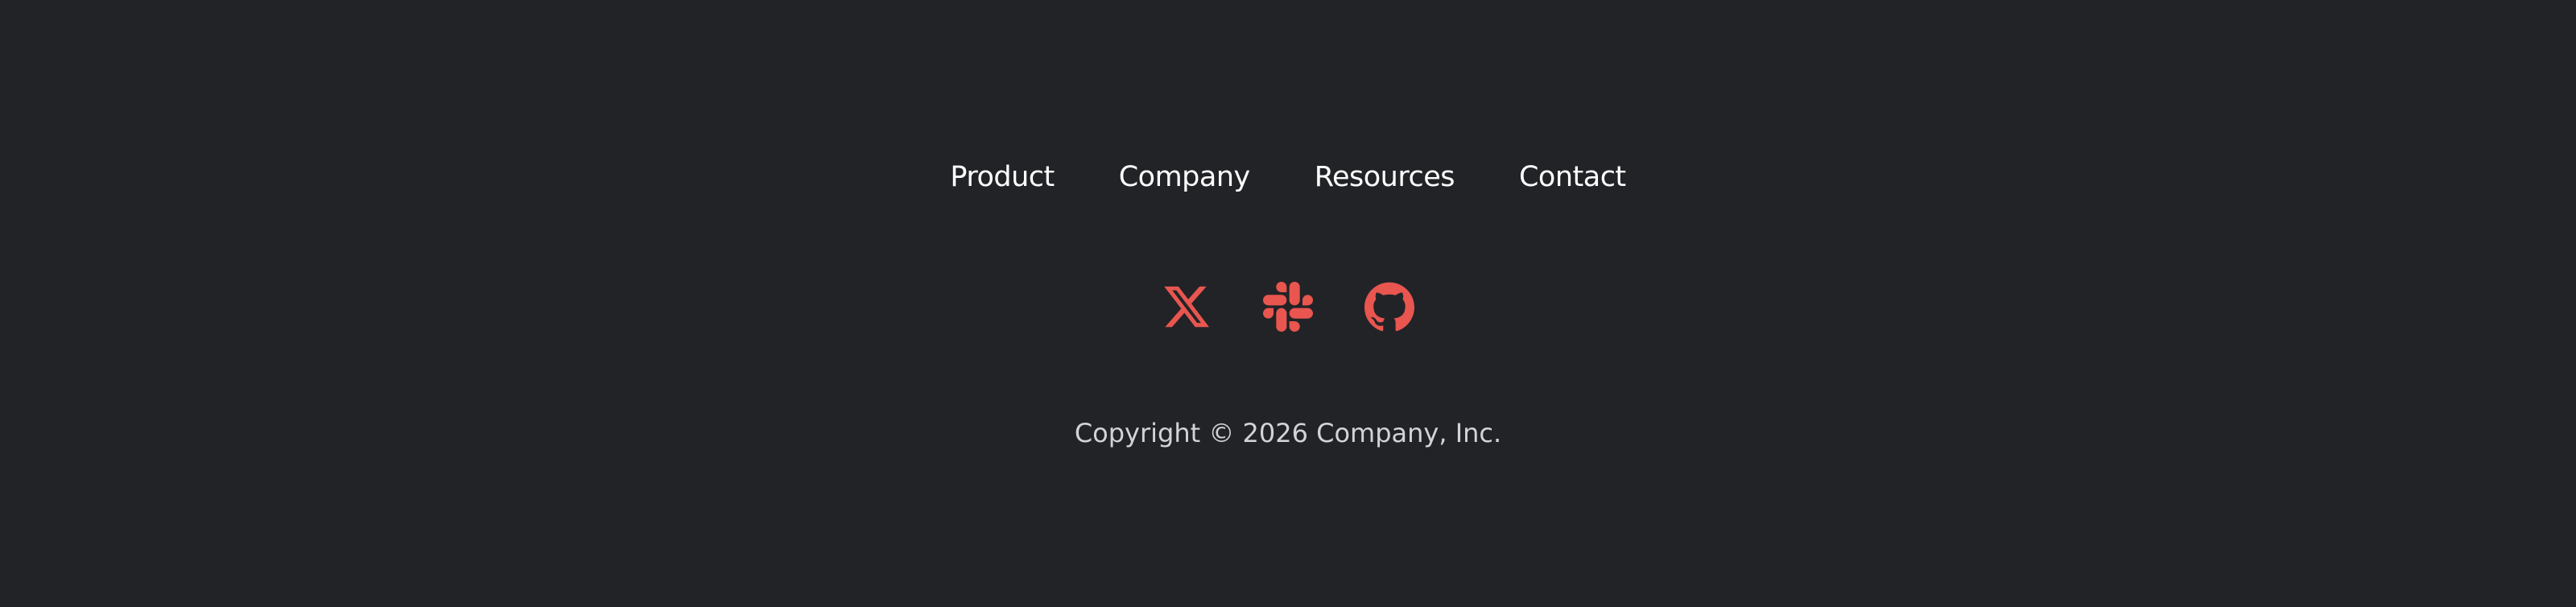 The width and height of the screenshot is (2576, 607). Describe the element at coordinates (1187, 306) in the screenshot. I see `x-twitter-icon` at that location.